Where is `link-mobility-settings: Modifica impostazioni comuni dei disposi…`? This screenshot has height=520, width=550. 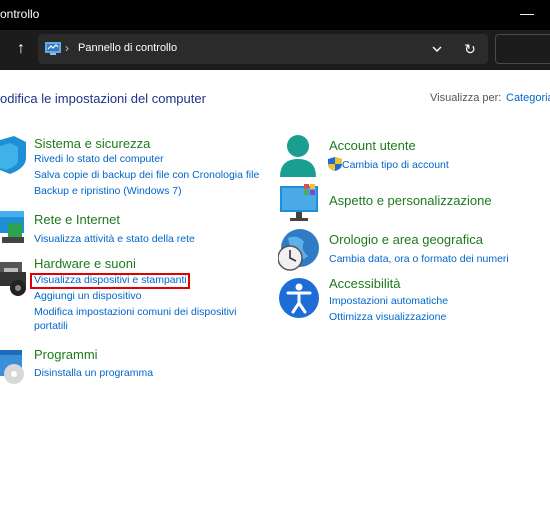
link-mobility-settings: Modifica impostazioni comuni dei disposi… is located at coordinates (135, 312).